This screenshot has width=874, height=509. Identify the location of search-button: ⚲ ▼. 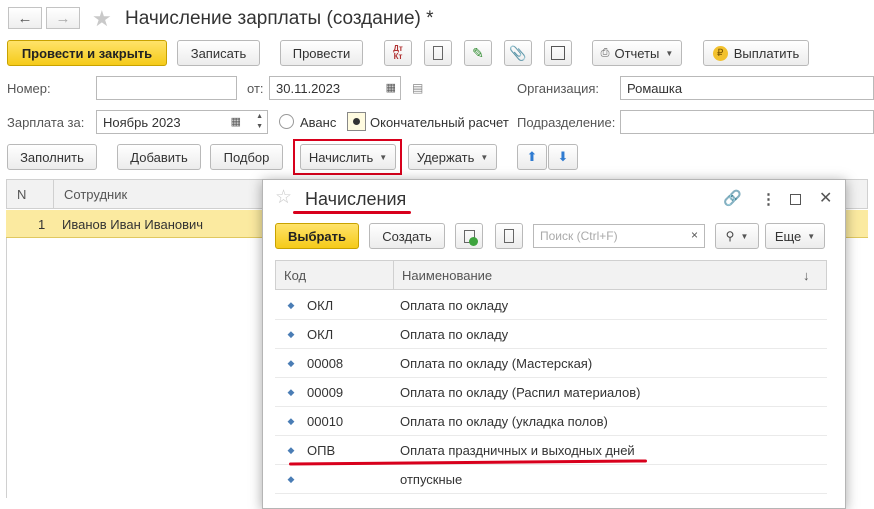
(737, 236).